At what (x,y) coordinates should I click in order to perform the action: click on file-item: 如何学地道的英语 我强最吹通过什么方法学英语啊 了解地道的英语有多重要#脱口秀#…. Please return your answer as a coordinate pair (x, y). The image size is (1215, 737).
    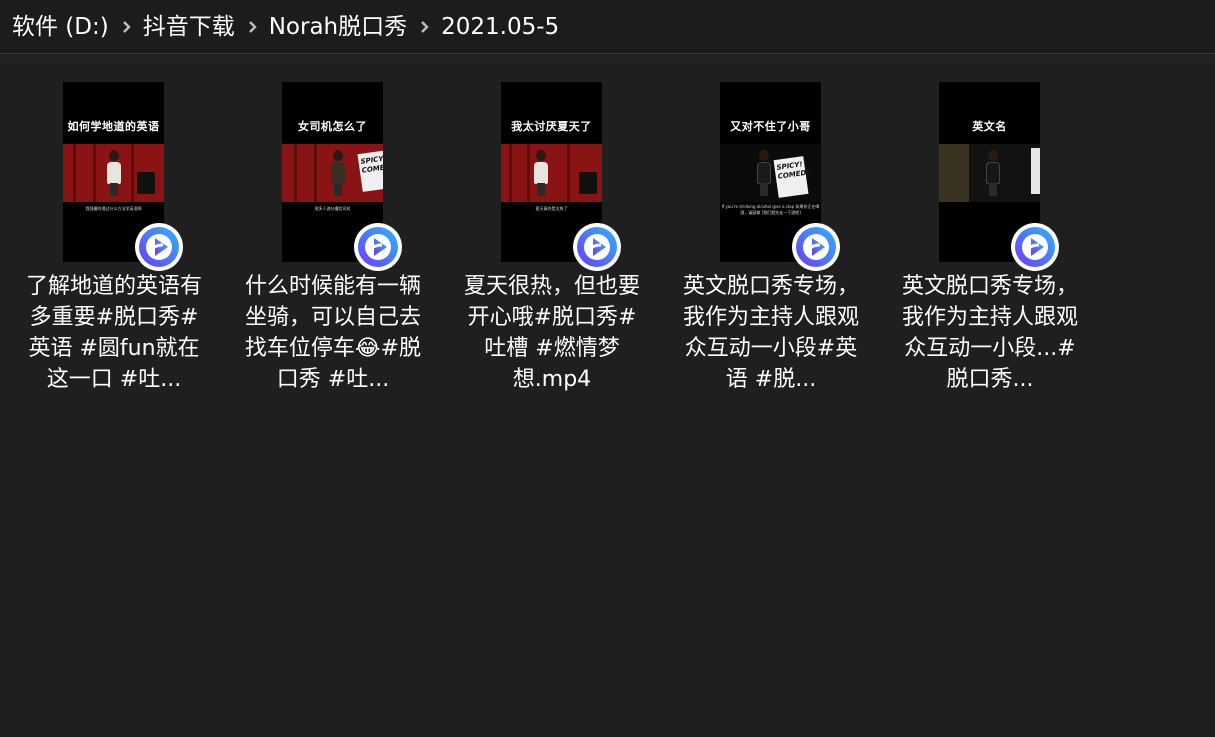
    Looking at the image, I should click on (106, 228).